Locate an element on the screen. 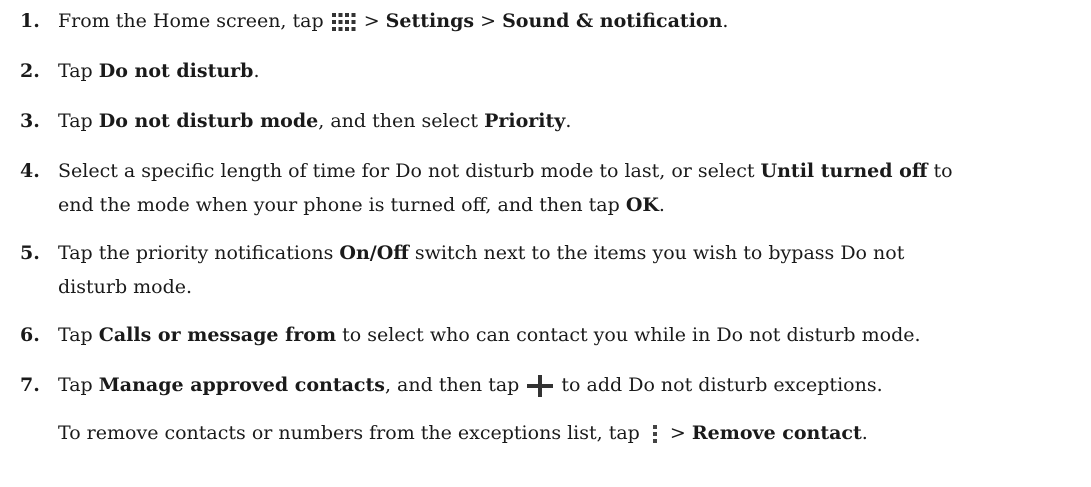  manage-approved-contacts-label: Manage approved contacts is located at coordinates (241, 385).